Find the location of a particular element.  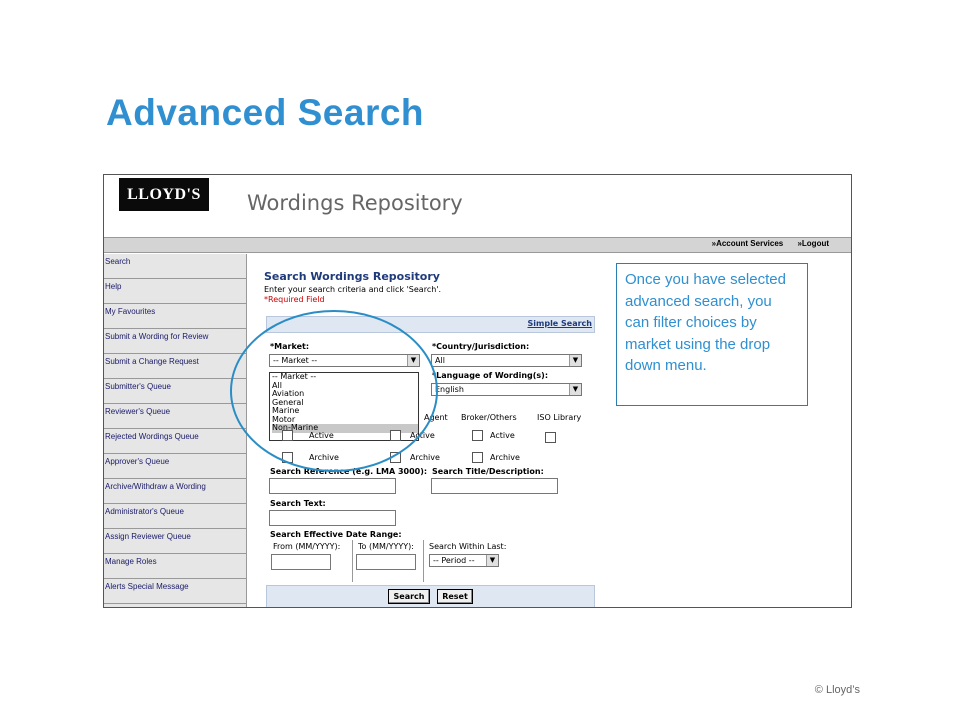

date-range-label: Search Effective Date Range: is located at coordinates (336, 534).